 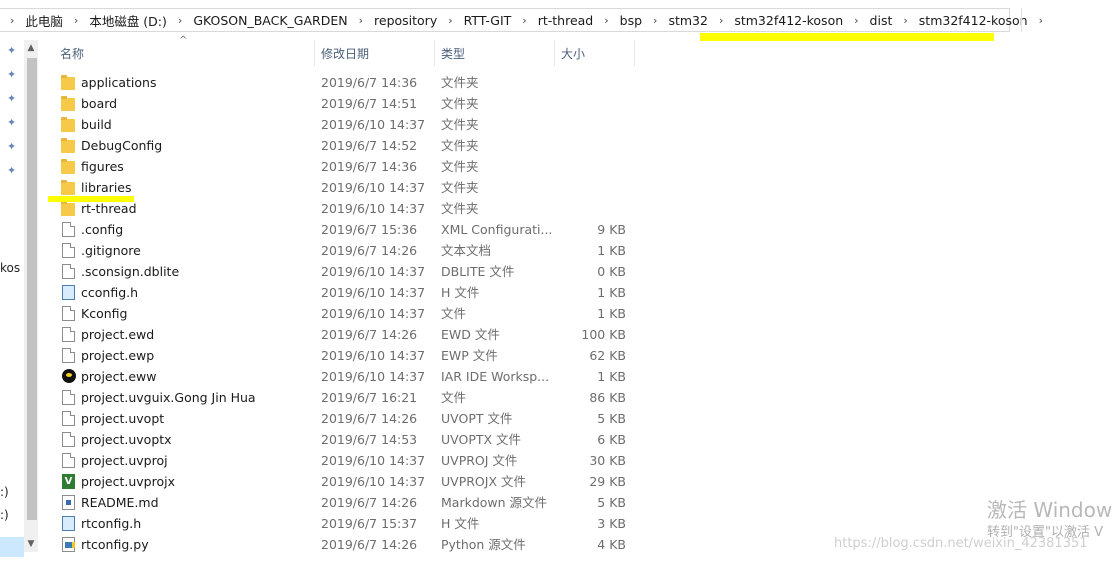 I want to click on breadcrumb-item: rt-thread, so click(x=566, y=20).